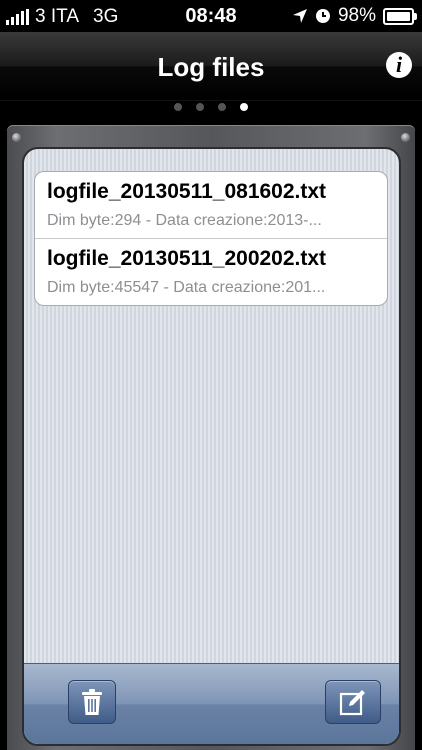 This screenshot has width=422, height=750. What do you see at coordinates (211, 703) in the screenshot?
I see `bottom-toolbar` at bounding box center [211, 703].